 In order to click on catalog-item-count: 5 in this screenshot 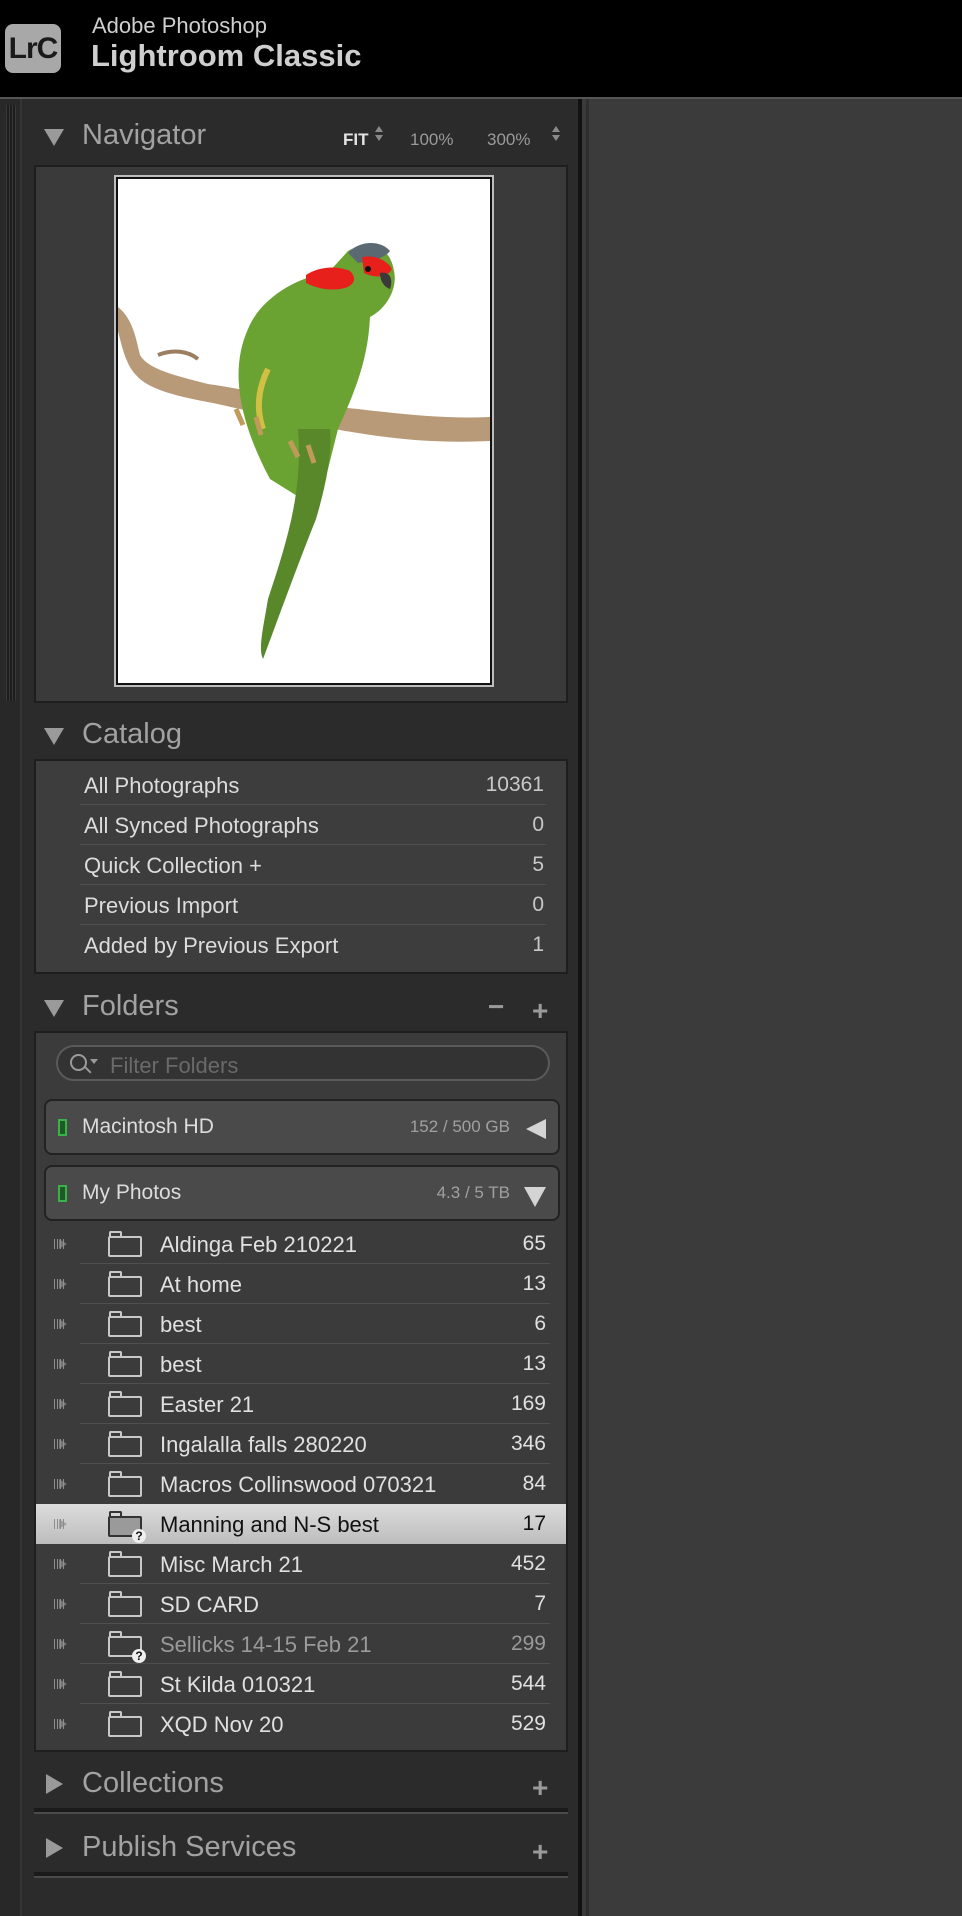, I will do `click(538, 864)`.